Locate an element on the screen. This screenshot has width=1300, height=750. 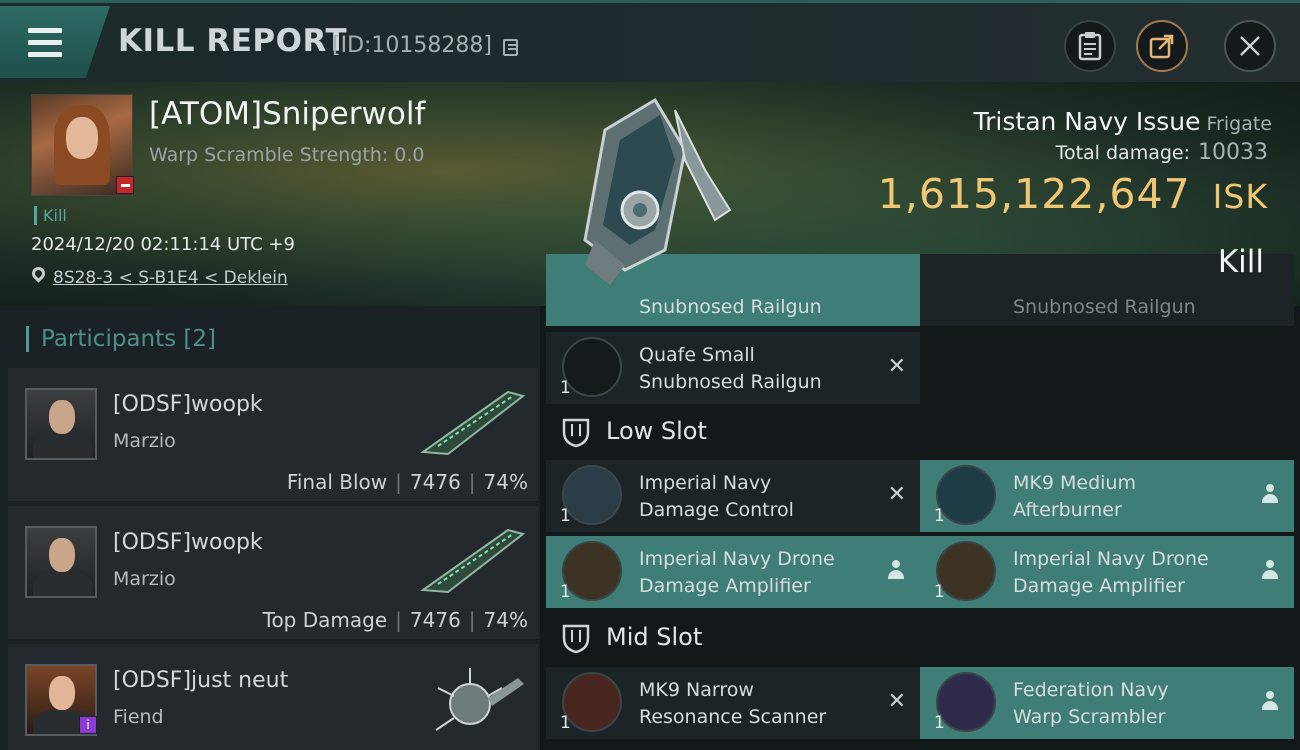
railgun-icon is located at coordinates (592, 367).